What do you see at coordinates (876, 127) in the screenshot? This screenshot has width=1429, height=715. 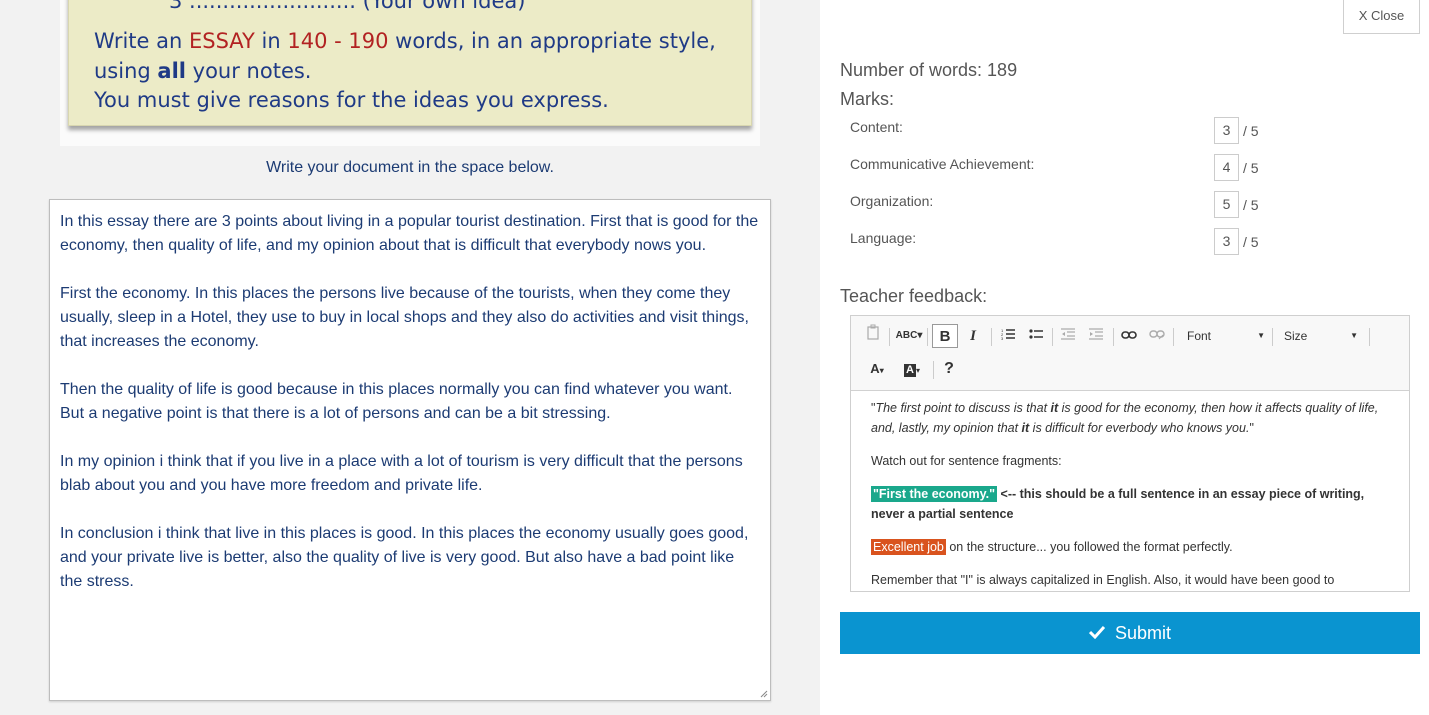 I see `mark-label: Content:` at bounding box center [876, 127].